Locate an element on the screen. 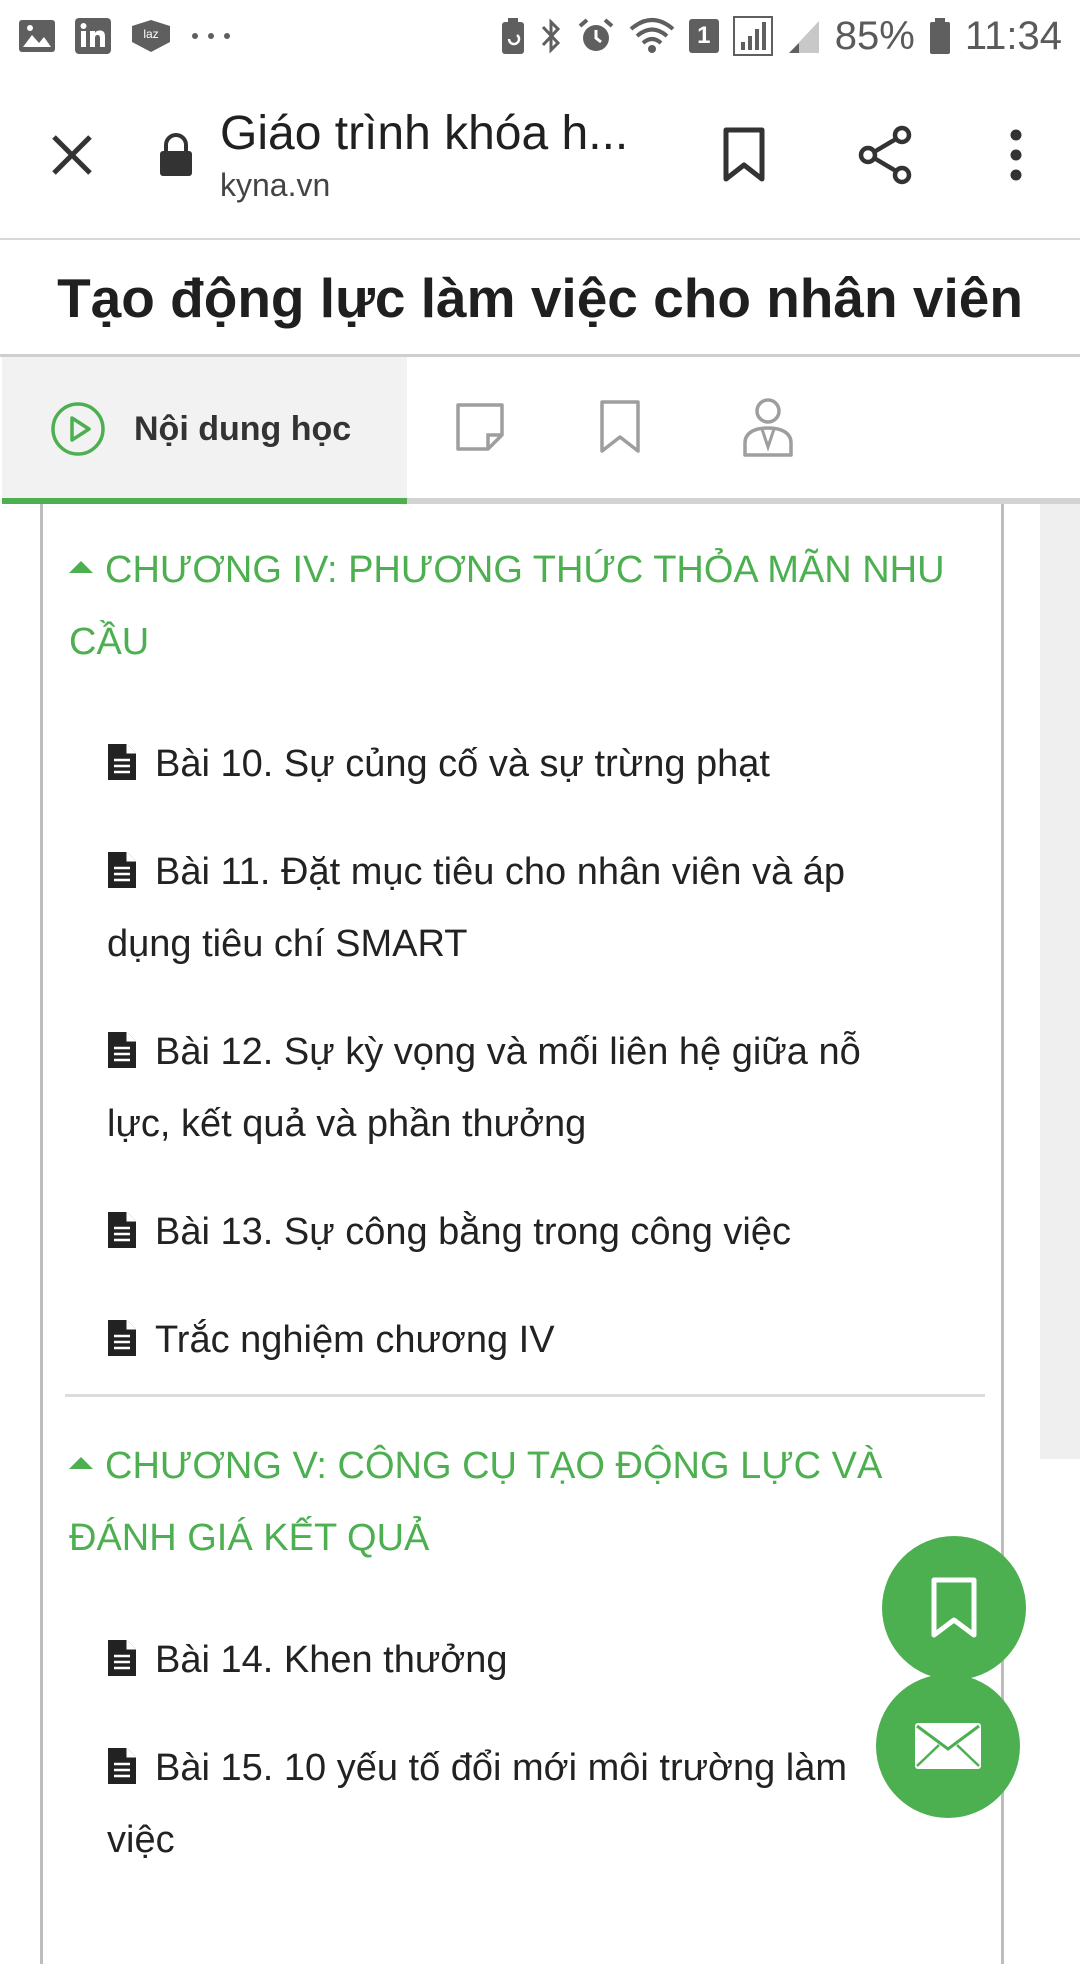 This screenshot has height=1964, width=1080. chapter-header: CHƯƠNG IV: PHƯƠNG THỨC THỎA MÃN NHU CẦU is located at coordinates (529, 606).